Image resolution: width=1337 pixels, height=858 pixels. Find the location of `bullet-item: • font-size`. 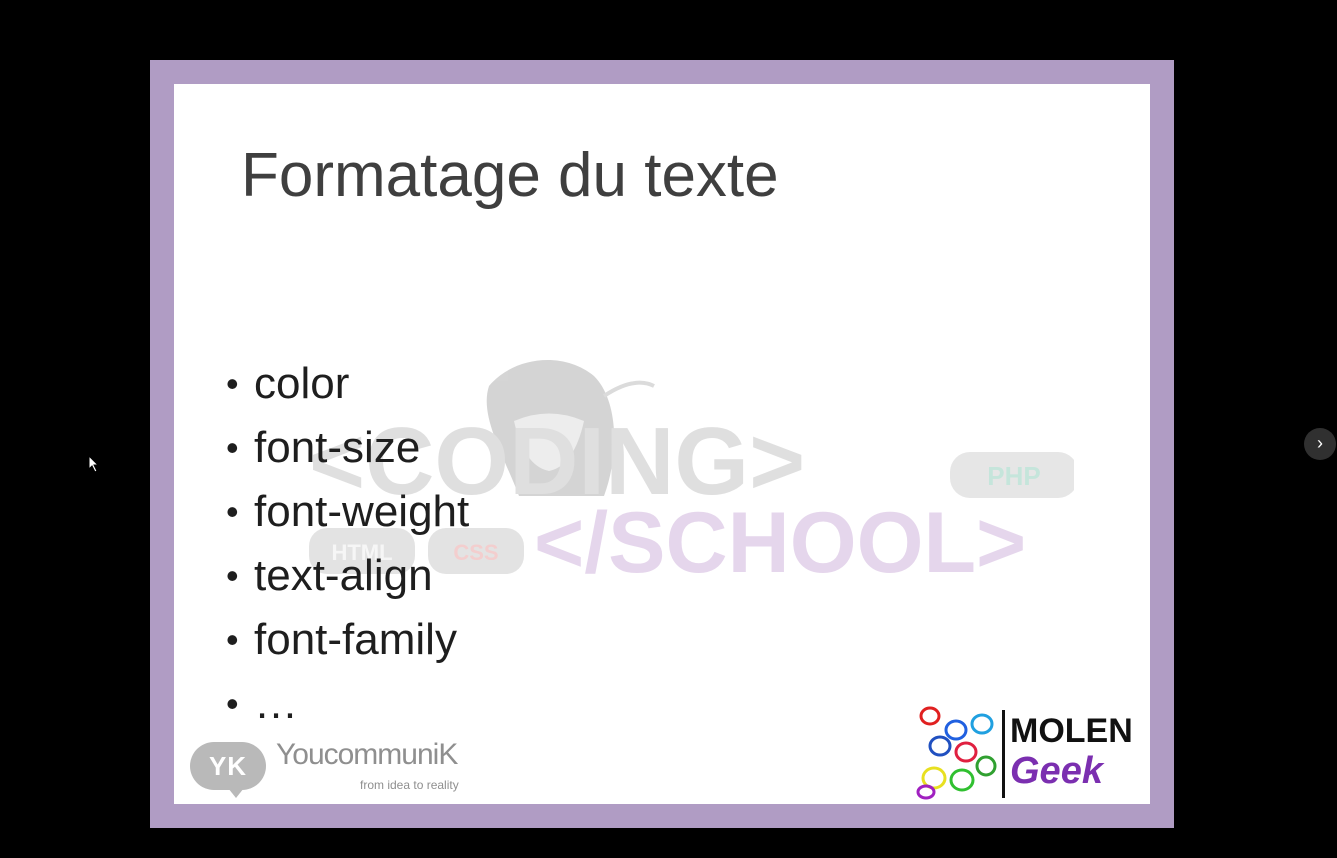

bullet-item: • font-size is located at coordinates (347, 448).